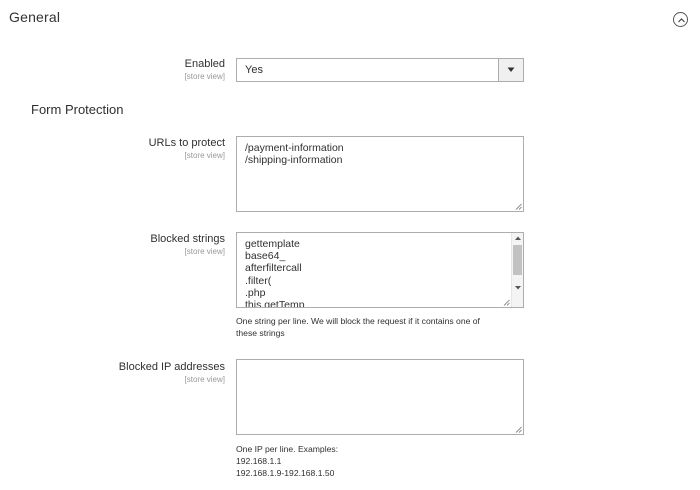 The image size is (700, 490). Describe the element at coordinates (122, 149) in the screenshot. I see `urls-label-group: URLs to protect [store view]` at that location.